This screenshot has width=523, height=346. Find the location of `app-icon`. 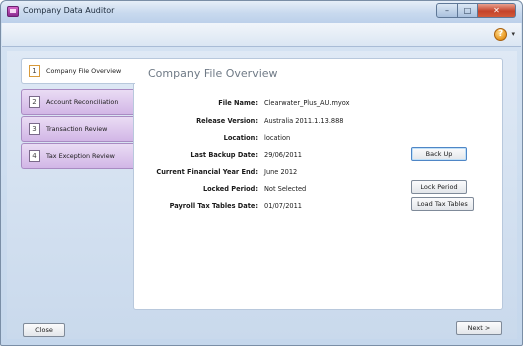

app-icon is located at coordinates (13, 11).